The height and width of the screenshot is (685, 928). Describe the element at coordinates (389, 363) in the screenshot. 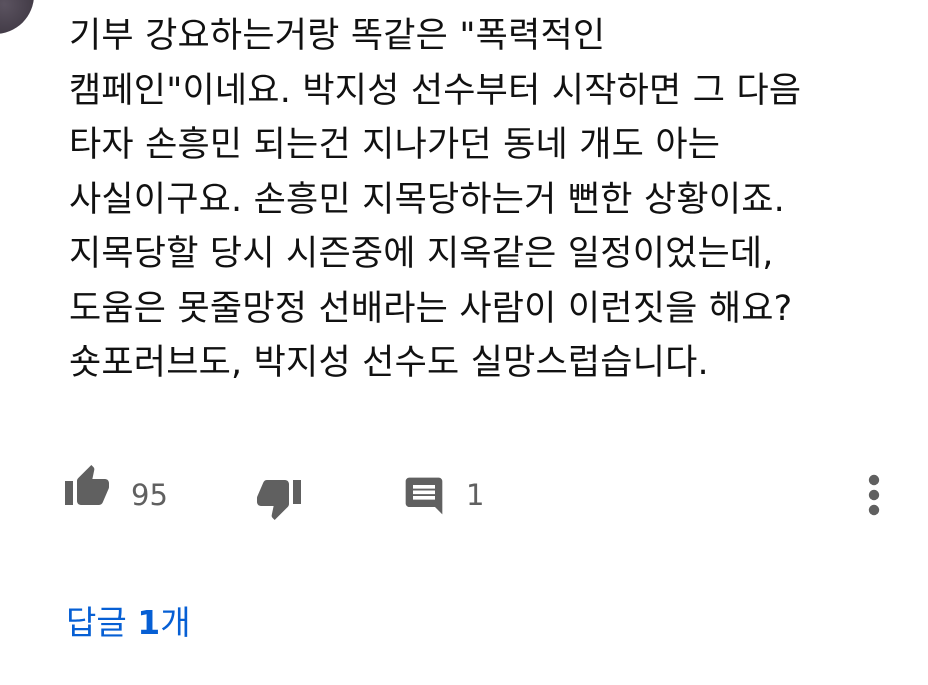

I see `comment-line: 숏포러브도, 박지성 선수도 실망스럽습니다.` at that location.